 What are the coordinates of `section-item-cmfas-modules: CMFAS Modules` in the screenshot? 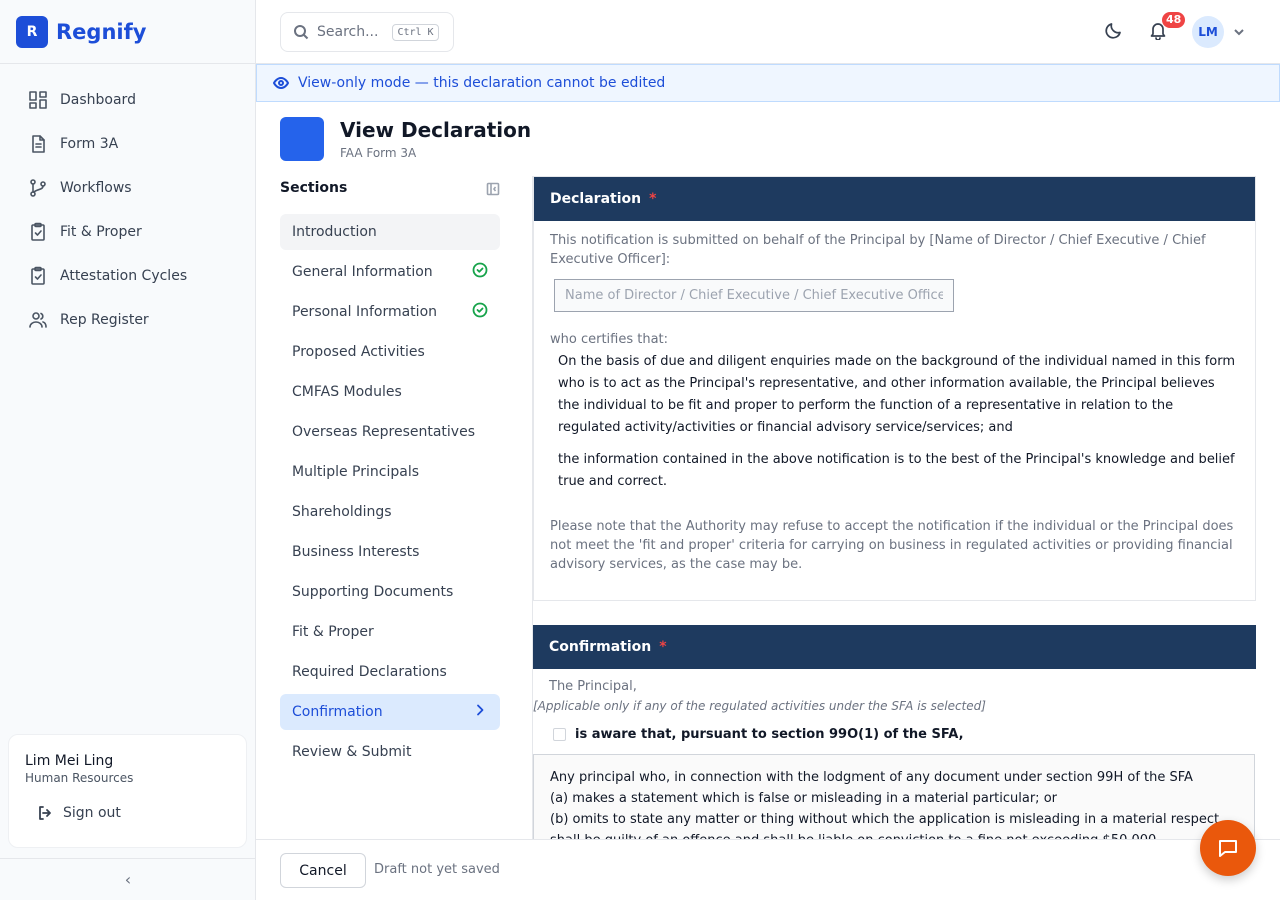 It's located at (390, 392).